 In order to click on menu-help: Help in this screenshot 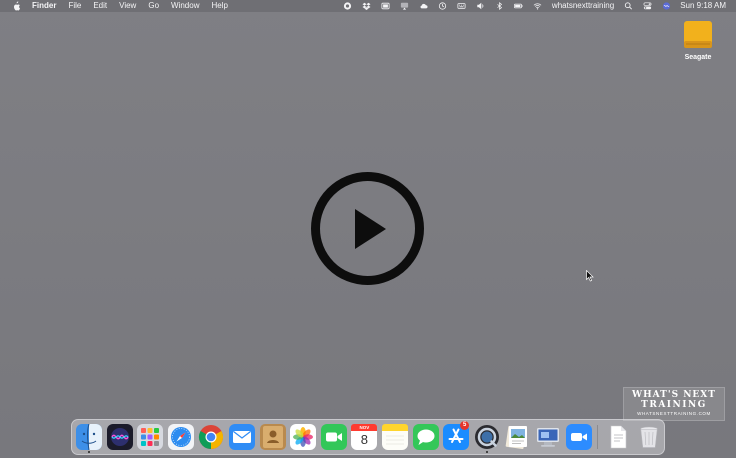, I will do `click(219, 6)`.